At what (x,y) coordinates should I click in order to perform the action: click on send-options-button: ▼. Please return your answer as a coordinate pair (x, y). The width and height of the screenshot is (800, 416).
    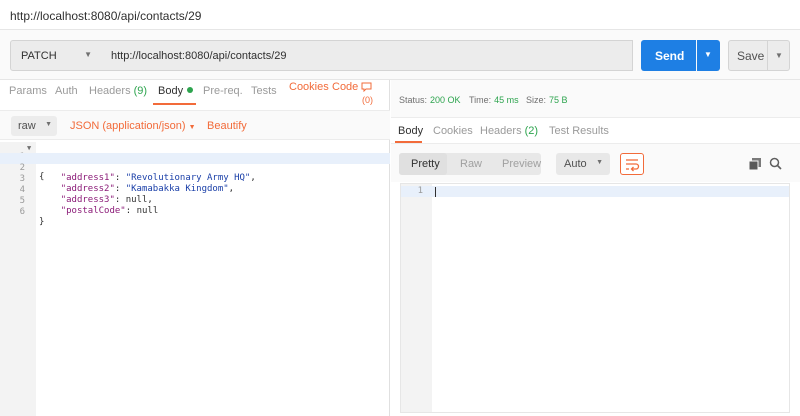
    Looking at the image, I should click on (708, 55).